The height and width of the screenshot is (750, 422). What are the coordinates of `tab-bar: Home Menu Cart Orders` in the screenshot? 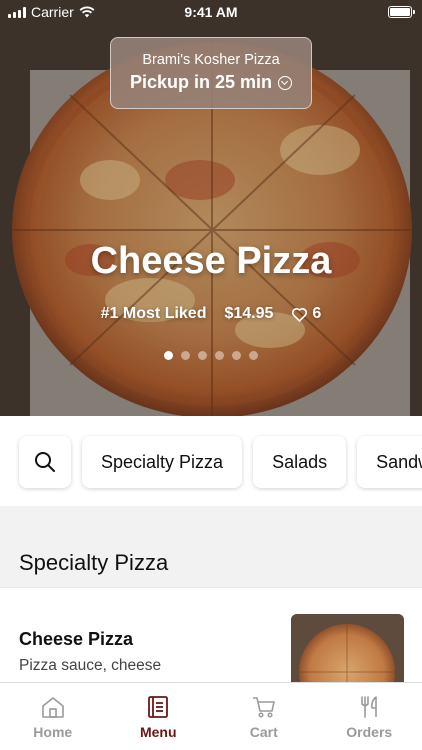 It's located at (211, 716).